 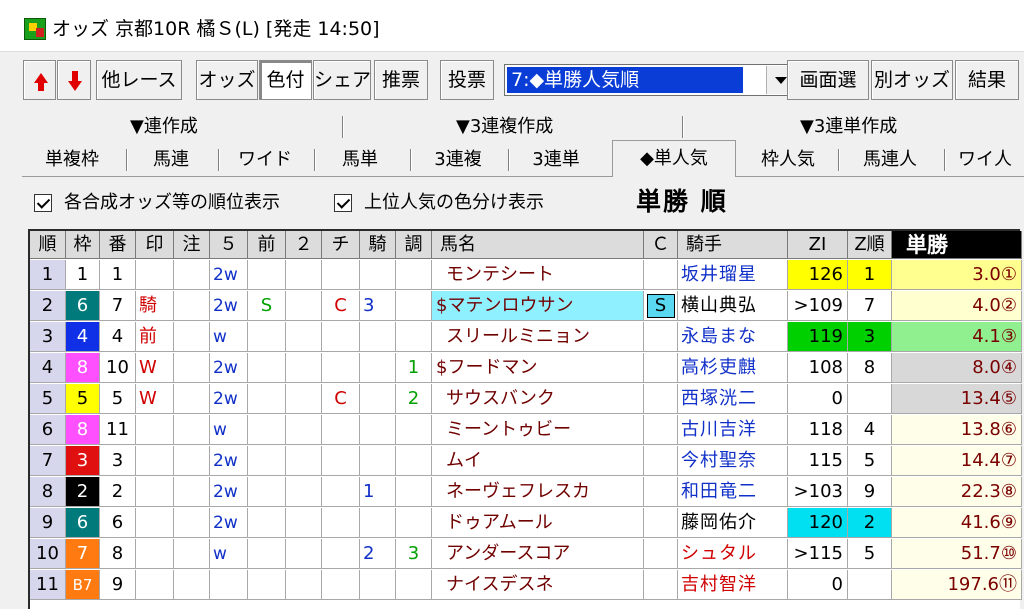 What do you see at coordinates (267, 492) in the screenshot?
I see `cell-mae` at bounding box center [267, 492].